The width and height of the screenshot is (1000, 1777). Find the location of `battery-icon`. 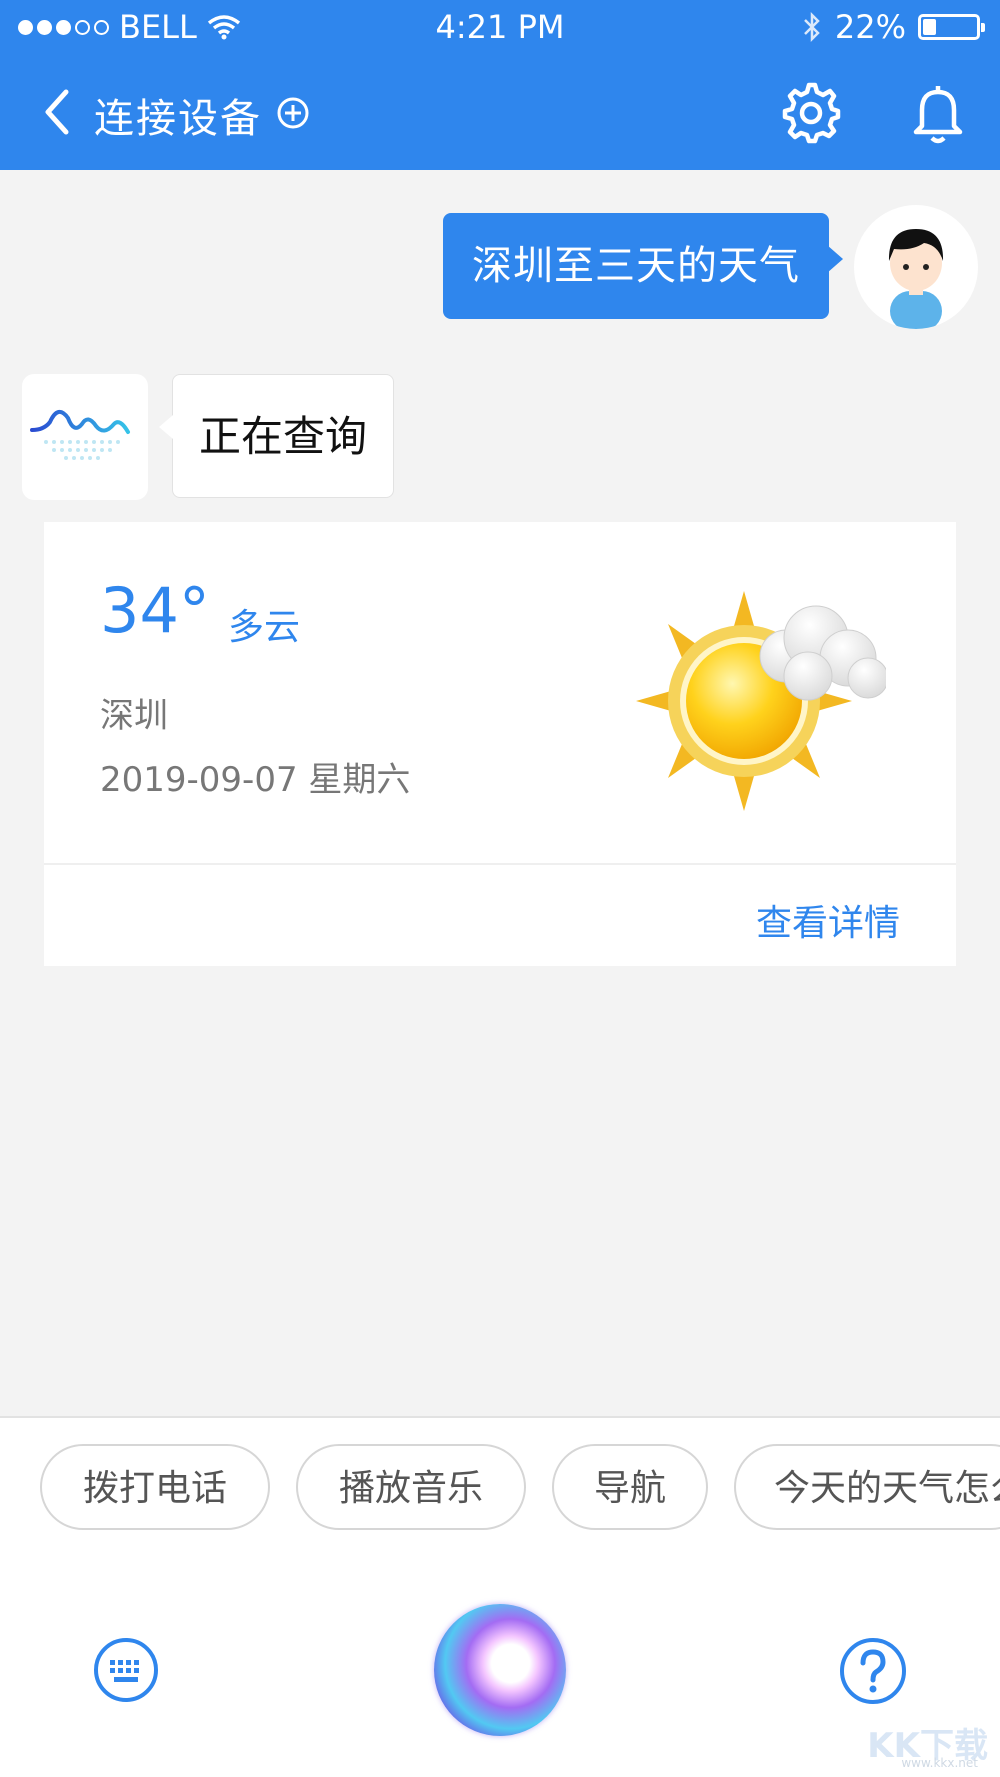

battery-icon is located at coordinates (951, 27).